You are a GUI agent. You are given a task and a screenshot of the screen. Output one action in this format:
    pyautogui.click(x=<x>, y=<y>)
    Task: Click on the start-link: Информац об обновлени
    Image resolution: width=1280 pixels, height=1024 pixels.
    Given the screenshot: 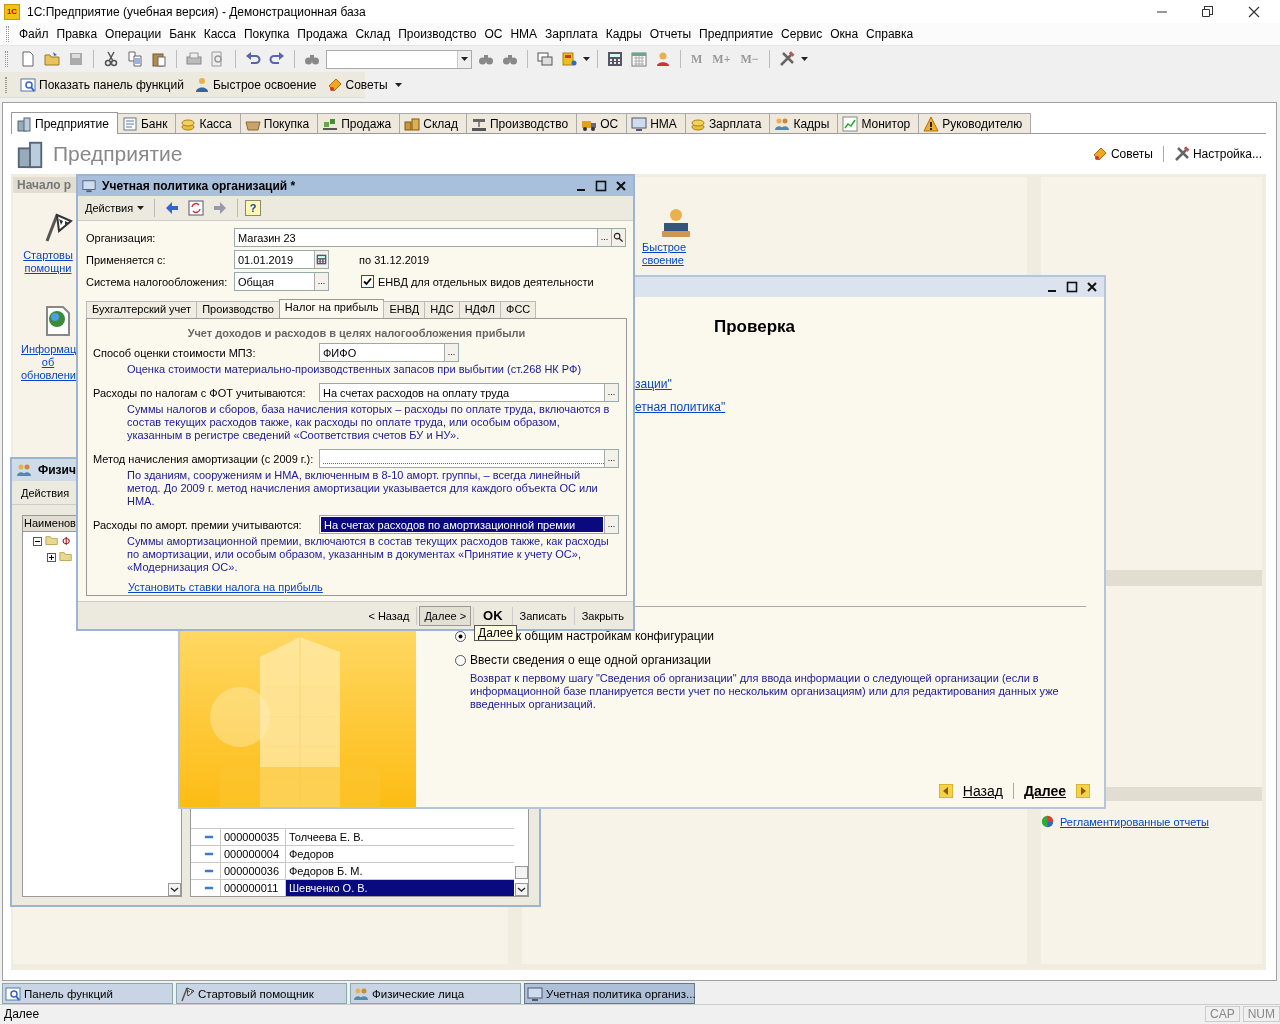 What is the action you would take?
    pyautogui.click(x=48, y=362)
    